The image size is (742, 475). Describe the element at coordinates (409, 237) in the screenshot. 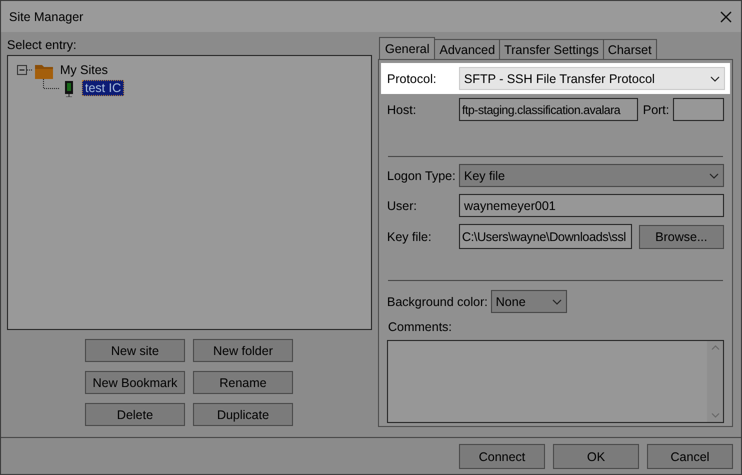

I see `field-label: Key file:` at that location.